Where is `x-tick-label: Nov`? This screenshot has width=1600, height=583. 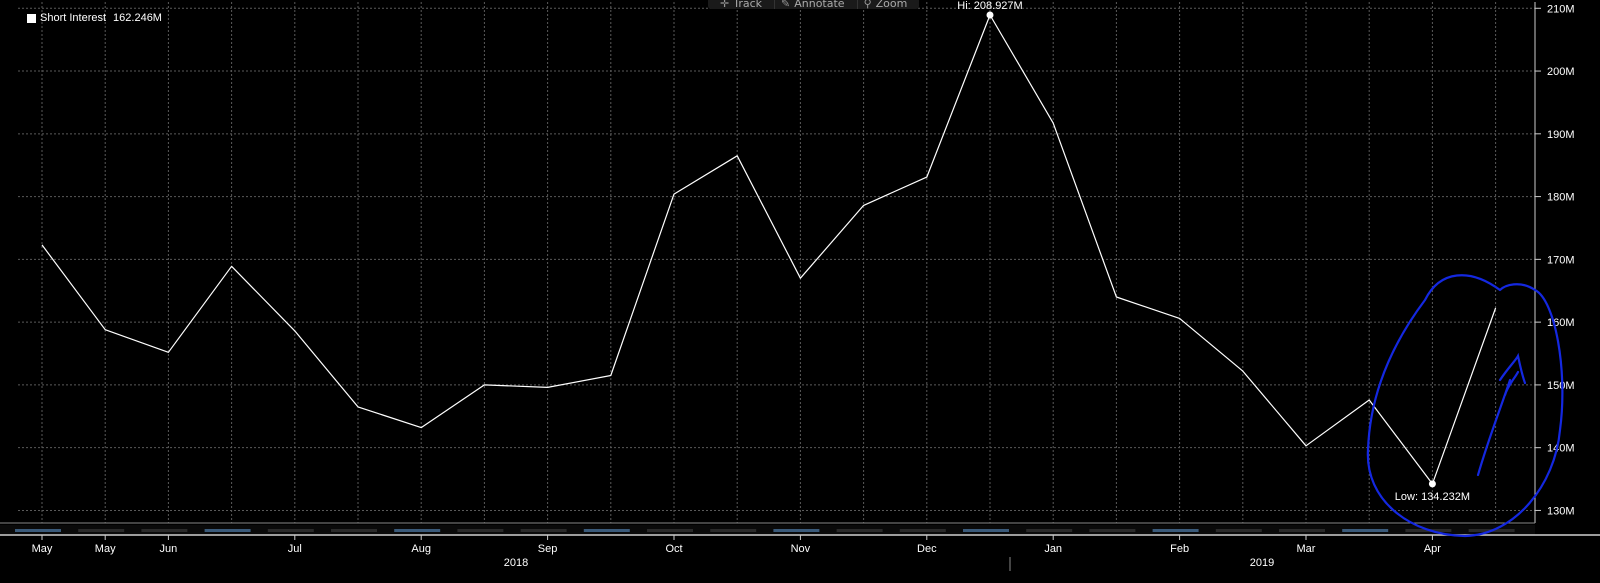
x-tick-label: Nov is located at coordinates (801, 549).